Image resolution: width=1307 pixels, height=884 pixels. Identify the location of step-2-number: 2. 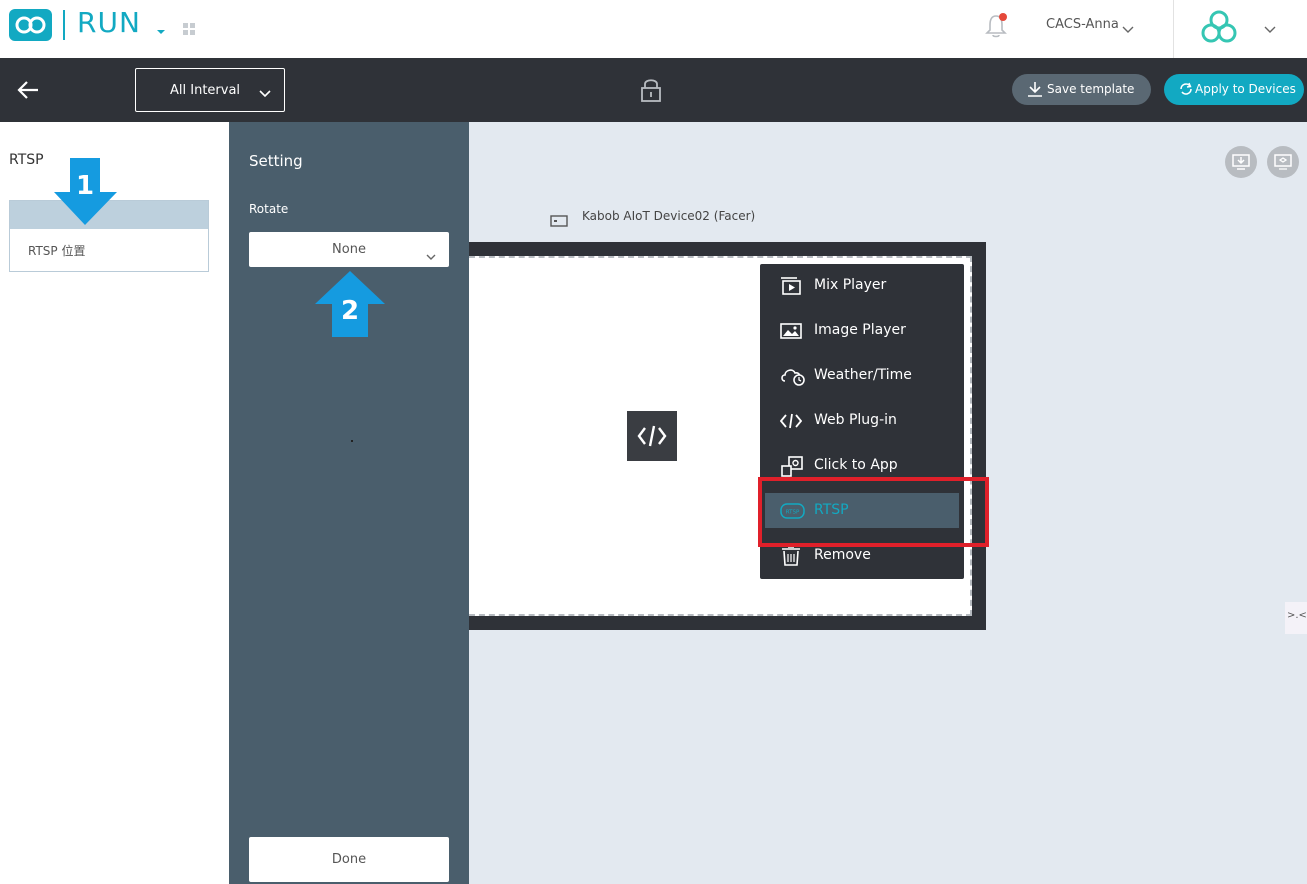
(350, 311).